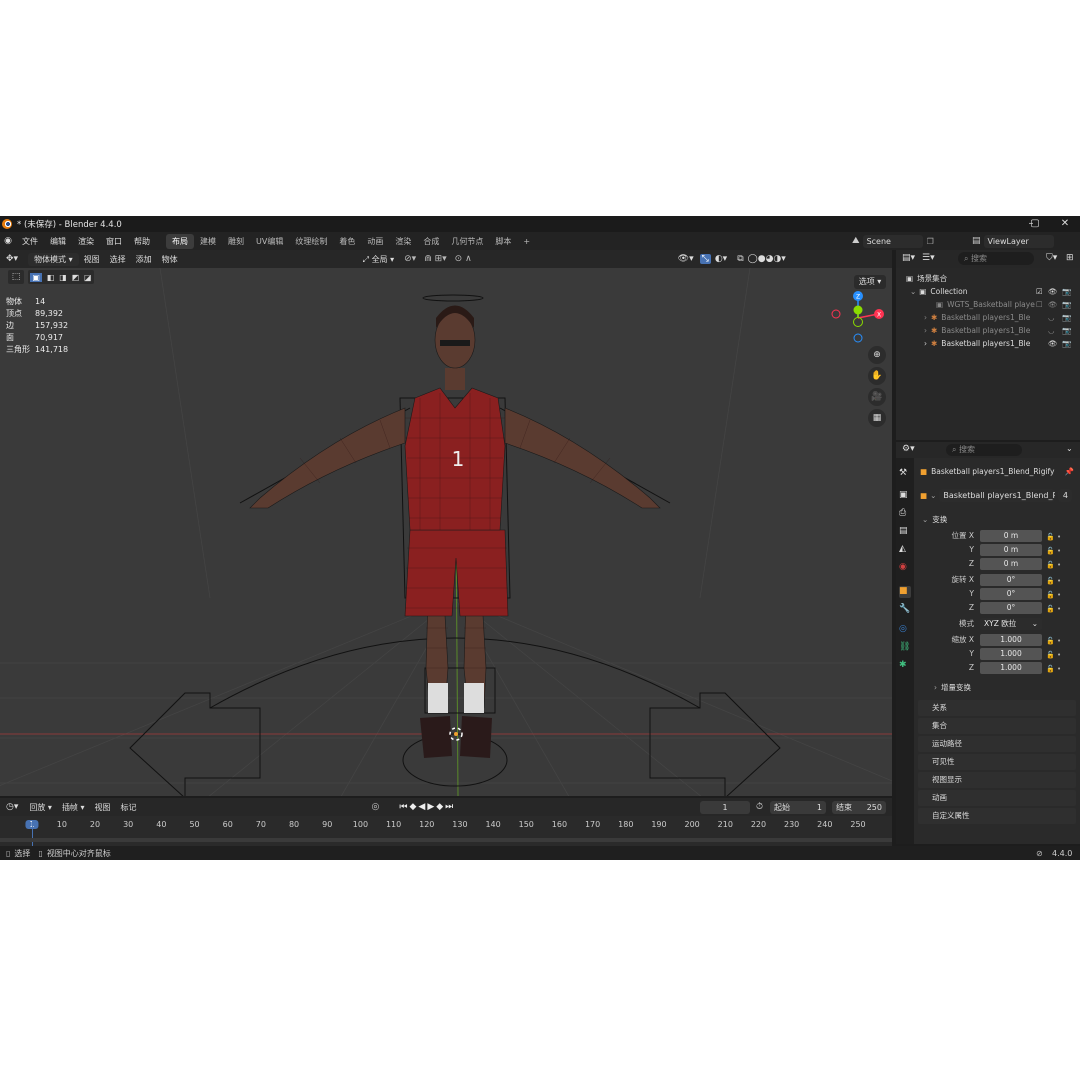 Image resolution: width=1080 pixels, height=1080 pixels. Describe the element at coordinates (431, 807) in the screenshot. I see `play-icon: ▶` at that location.